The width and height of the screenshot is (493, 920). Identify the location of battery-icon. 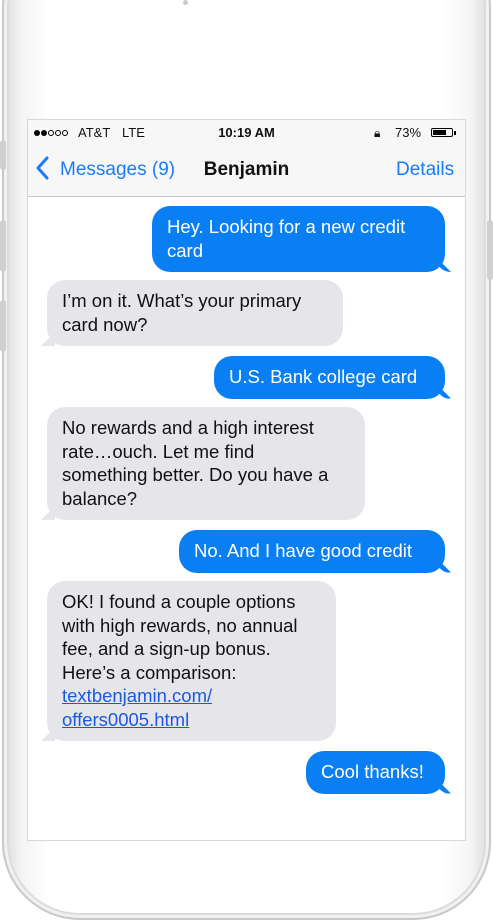
(442, 132).